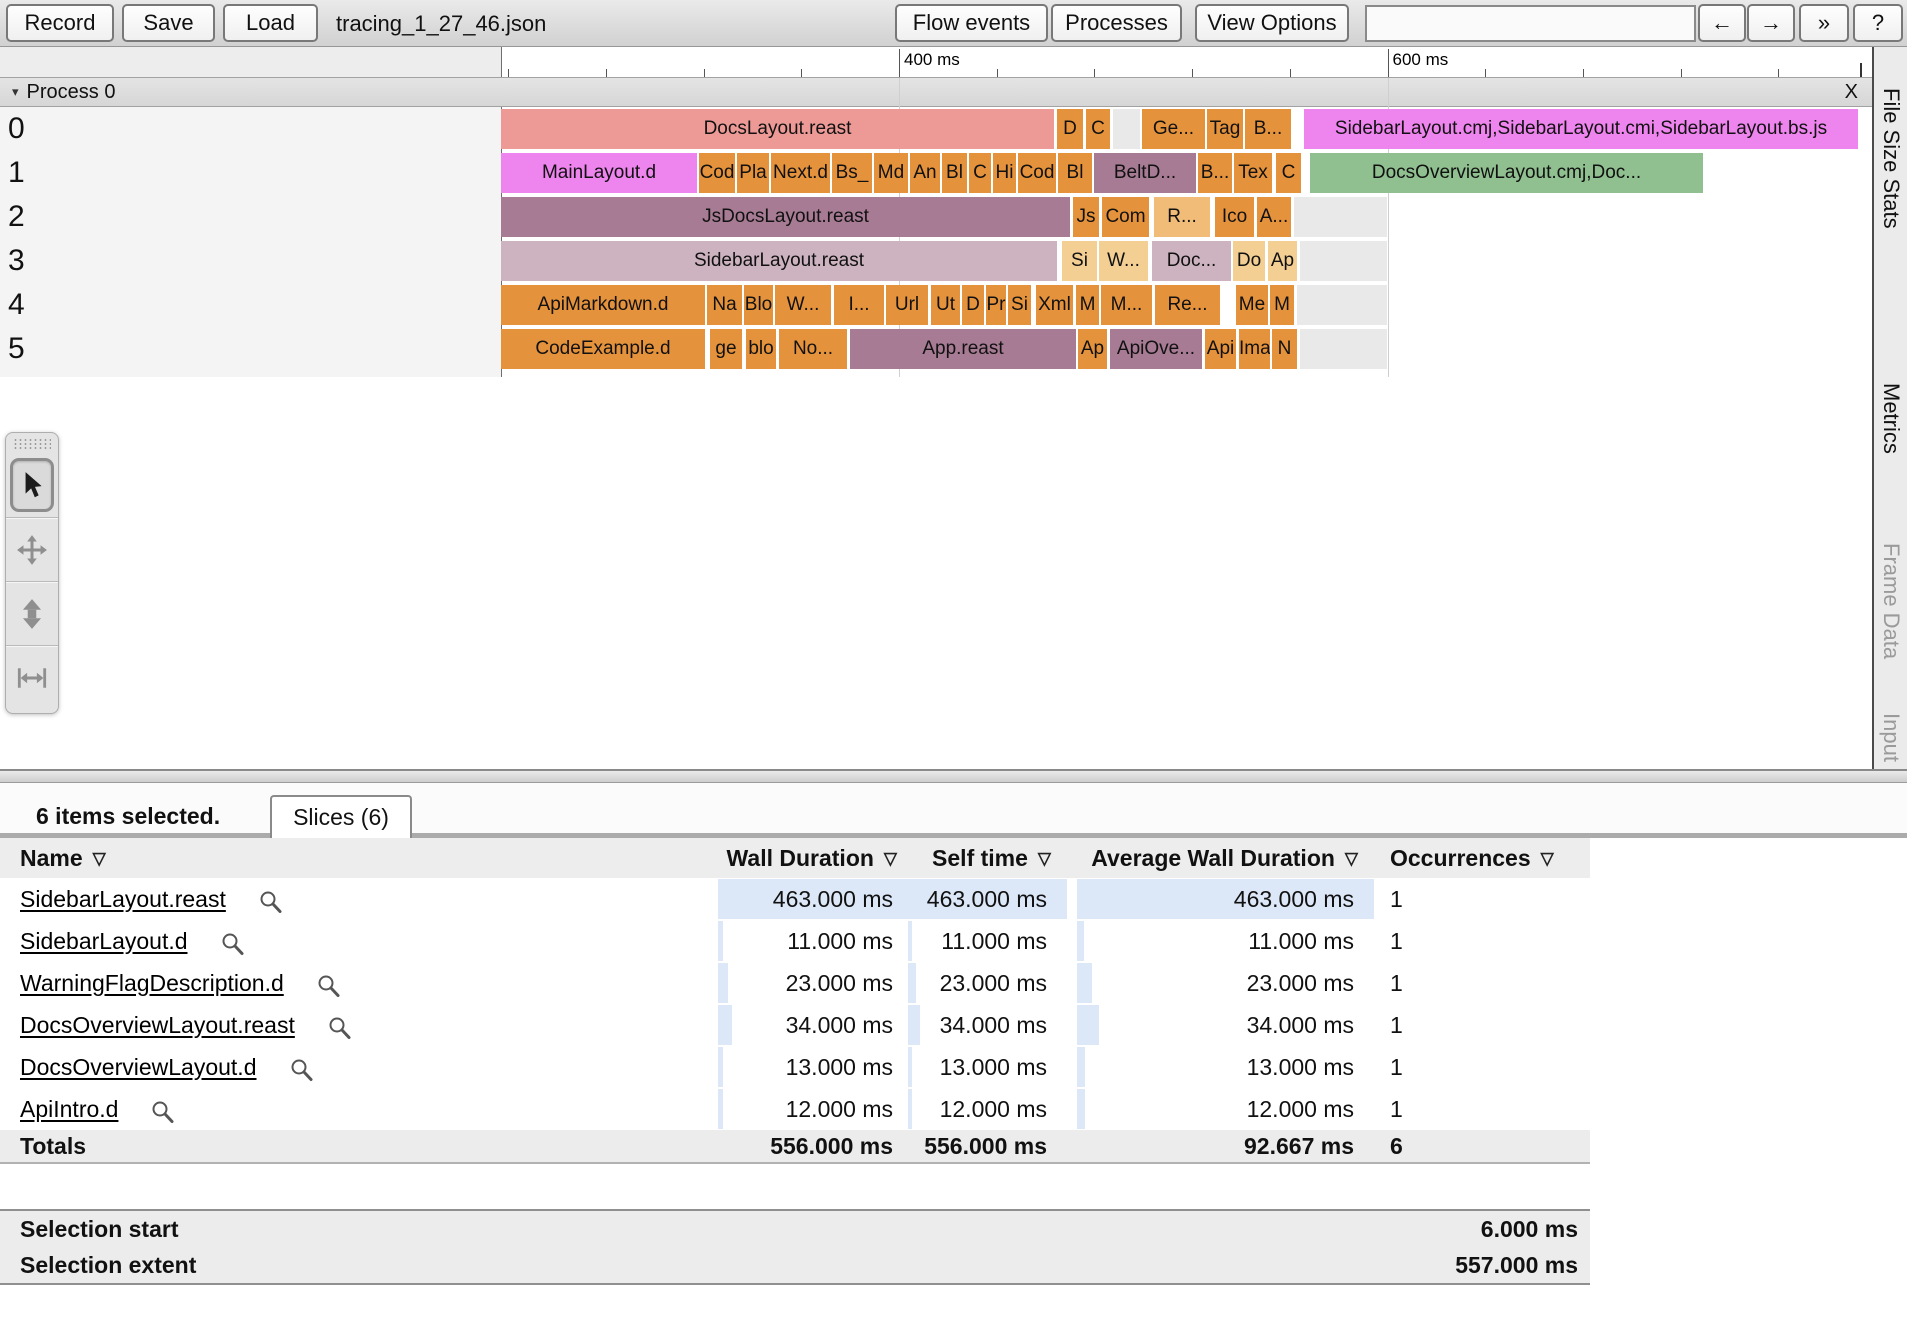  Describe the element at coordinates (1530, 23) in the screenshot. I see `search-input` at that location.